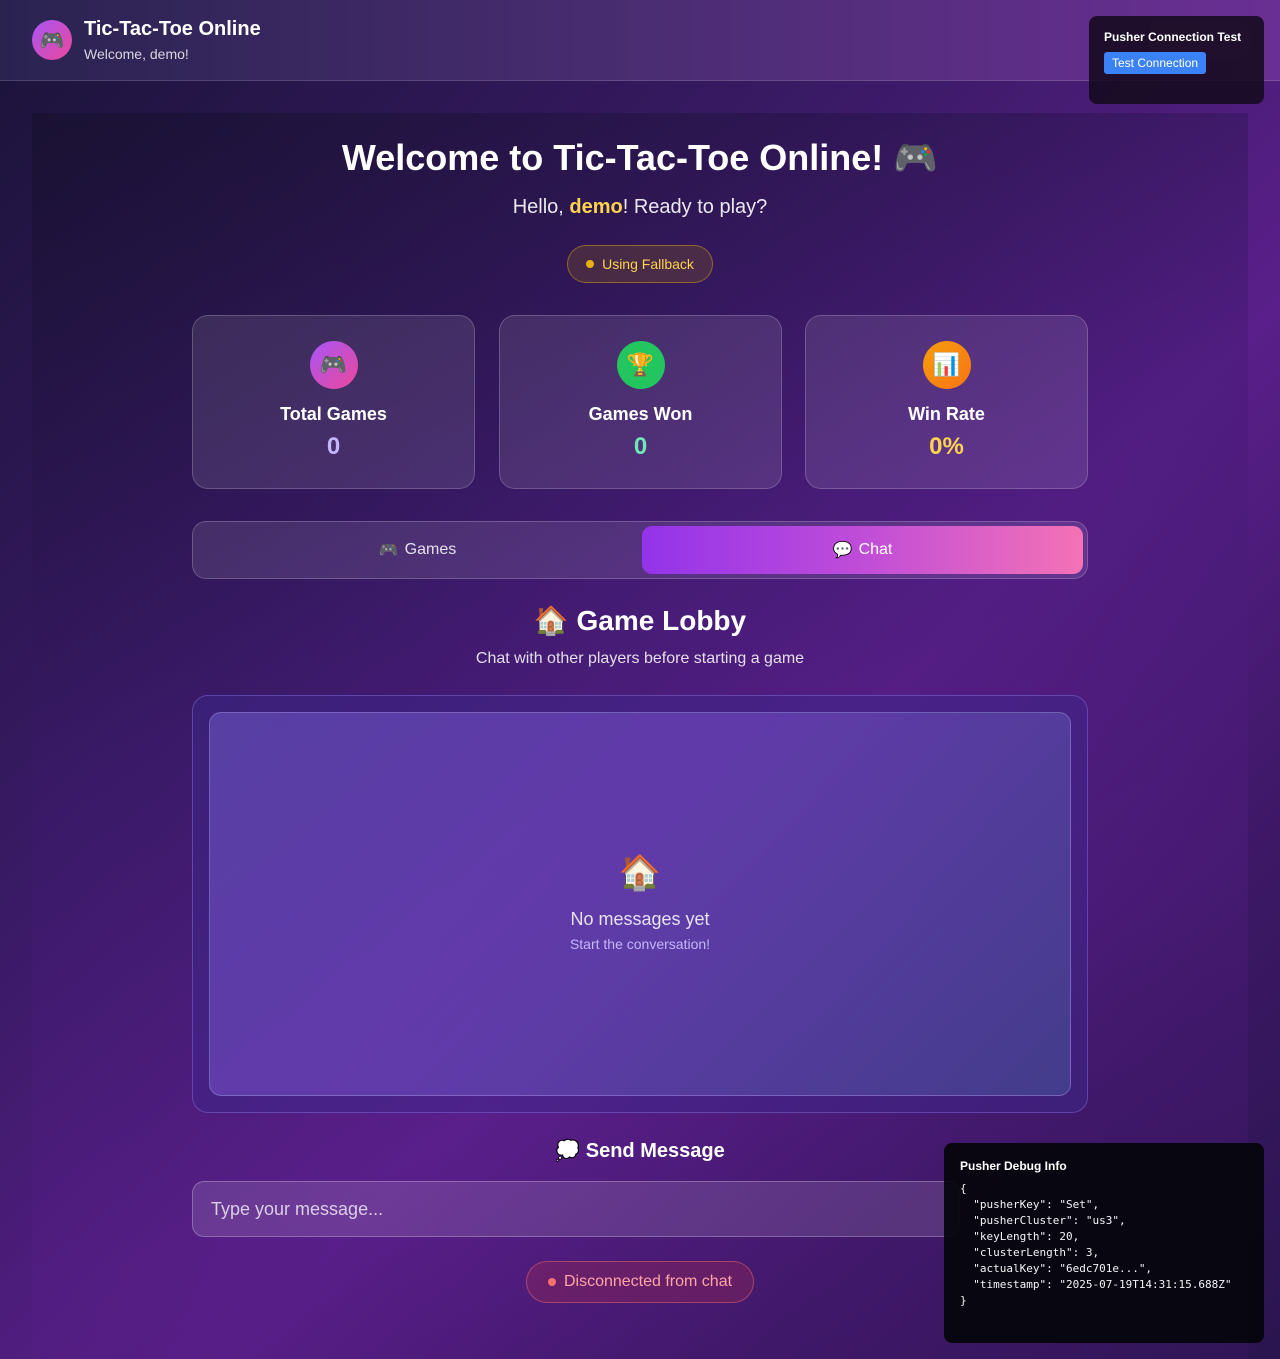  What do you see at coordinates (333, 402) in the screenshot?
I see `stat-card-total-games: 🎮 Total Games 0` at bounding box center [333, 402].